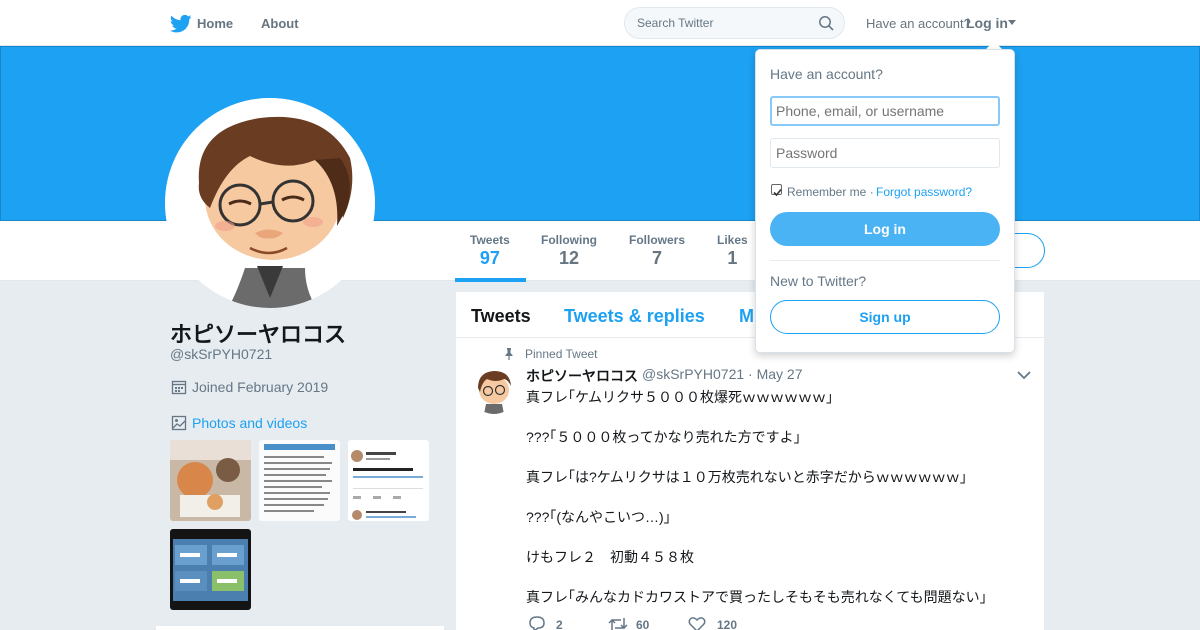 The width and height of the screenshot is (1200, 630). I want to click on tweet-text-line: ???｢５０００枚ってかなり売れた方ですよ｣, so click(663, 437).